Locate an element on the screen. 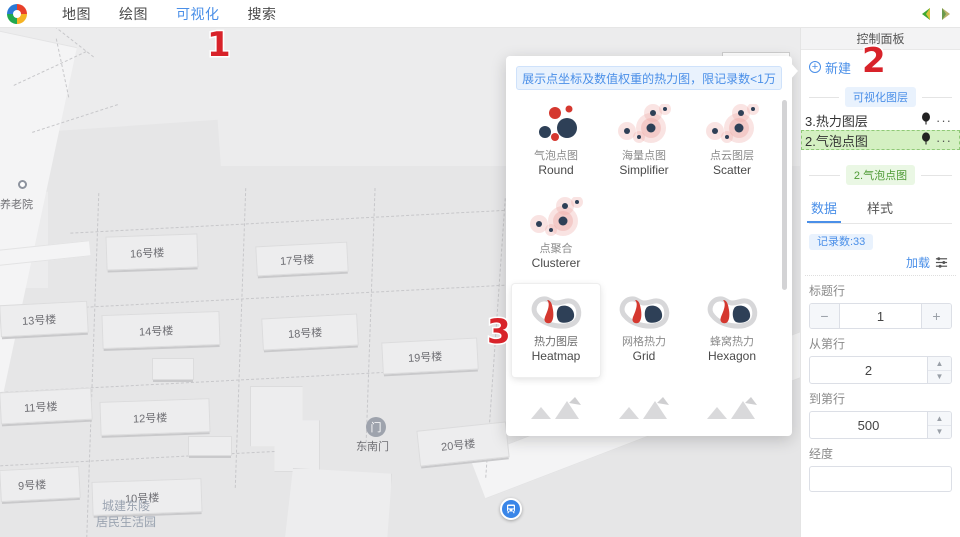  layer-row-label: 3.热力图层 is located at coordinates (836, 121).